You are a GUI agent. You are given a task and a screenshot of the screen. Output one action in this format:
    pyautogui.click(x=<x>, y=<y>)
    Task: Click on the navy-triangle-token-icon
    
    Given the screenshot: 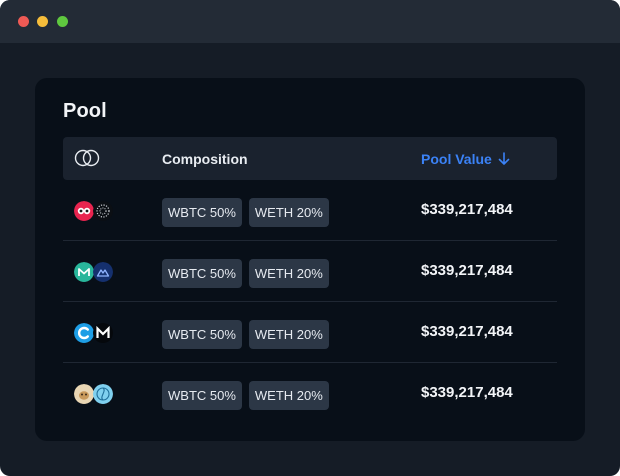 What is the action you would take?
    pyautogui.click(x=103, y=272)
    